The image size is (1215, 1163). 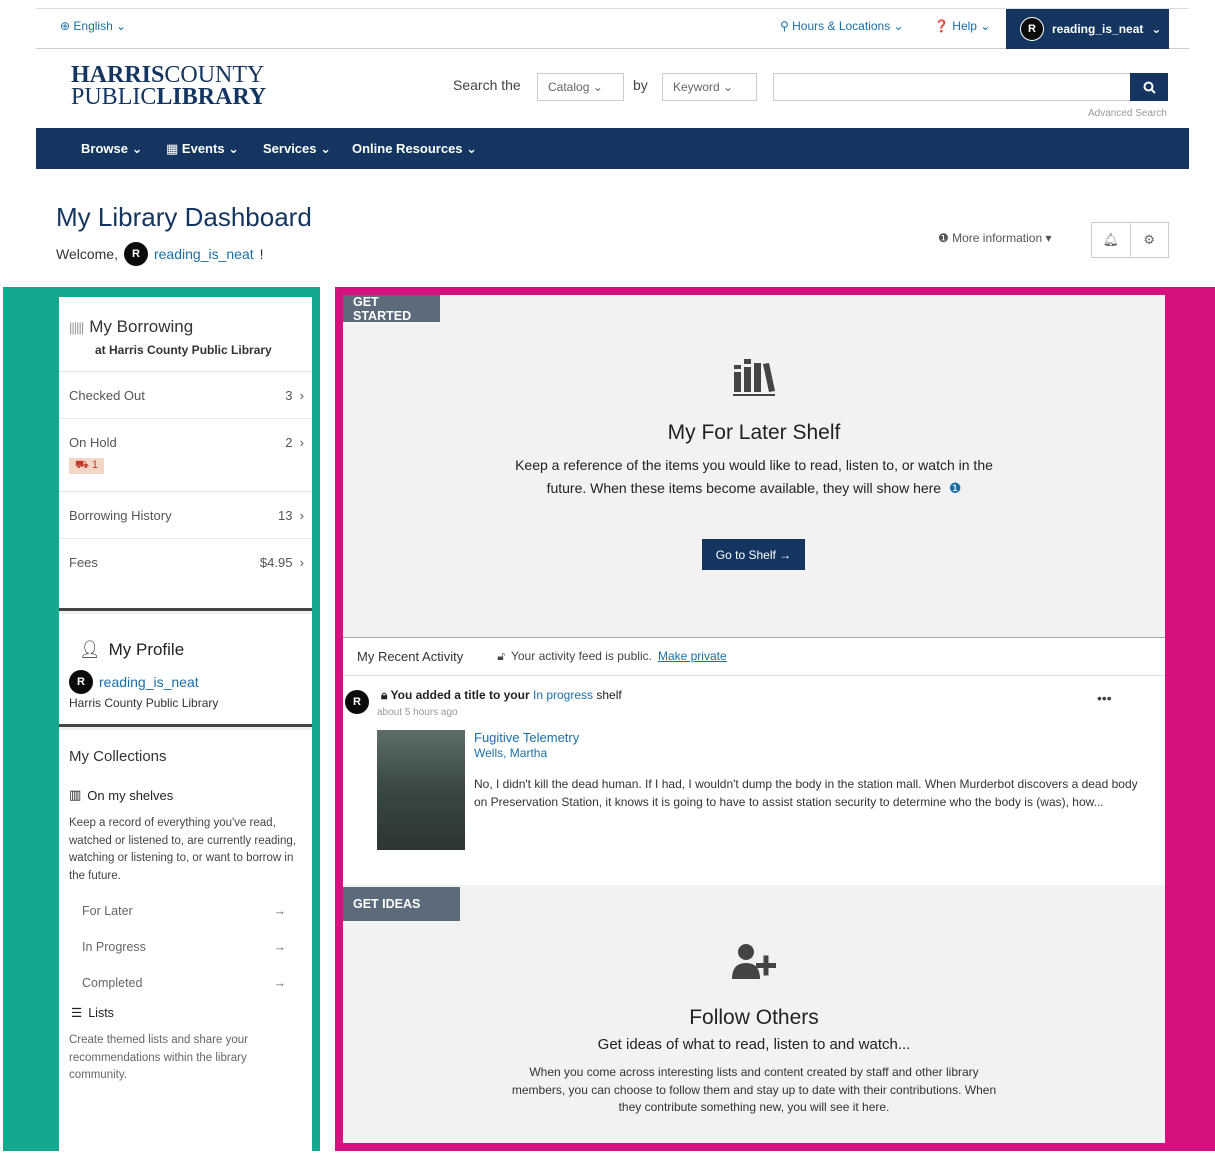 I want to click on shelf-link-completed: Completed →, so click(x=185, y=983).